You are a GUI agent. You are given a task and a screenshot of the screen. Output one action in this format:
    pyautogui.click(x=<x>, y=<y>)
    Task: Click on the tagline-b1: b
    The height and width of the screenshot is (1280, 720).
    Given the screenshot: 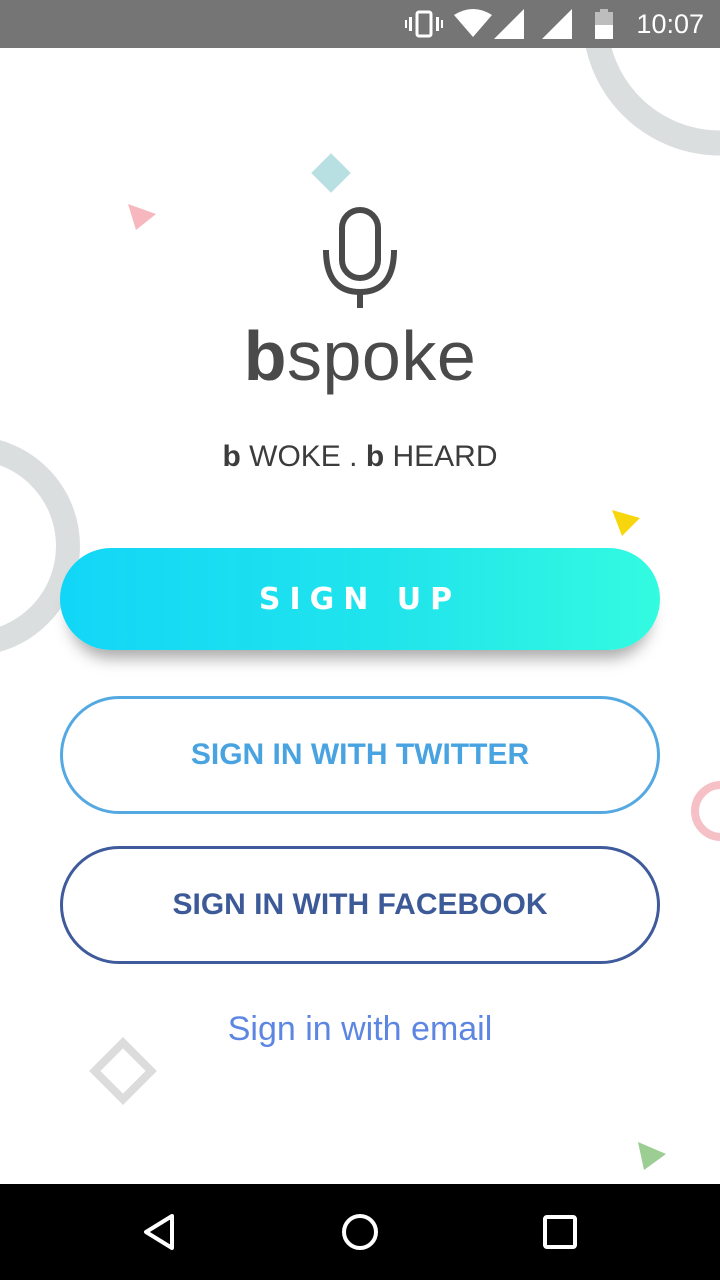 What is the action you would take?
    pyautogui.click(x=231, y=456)
    